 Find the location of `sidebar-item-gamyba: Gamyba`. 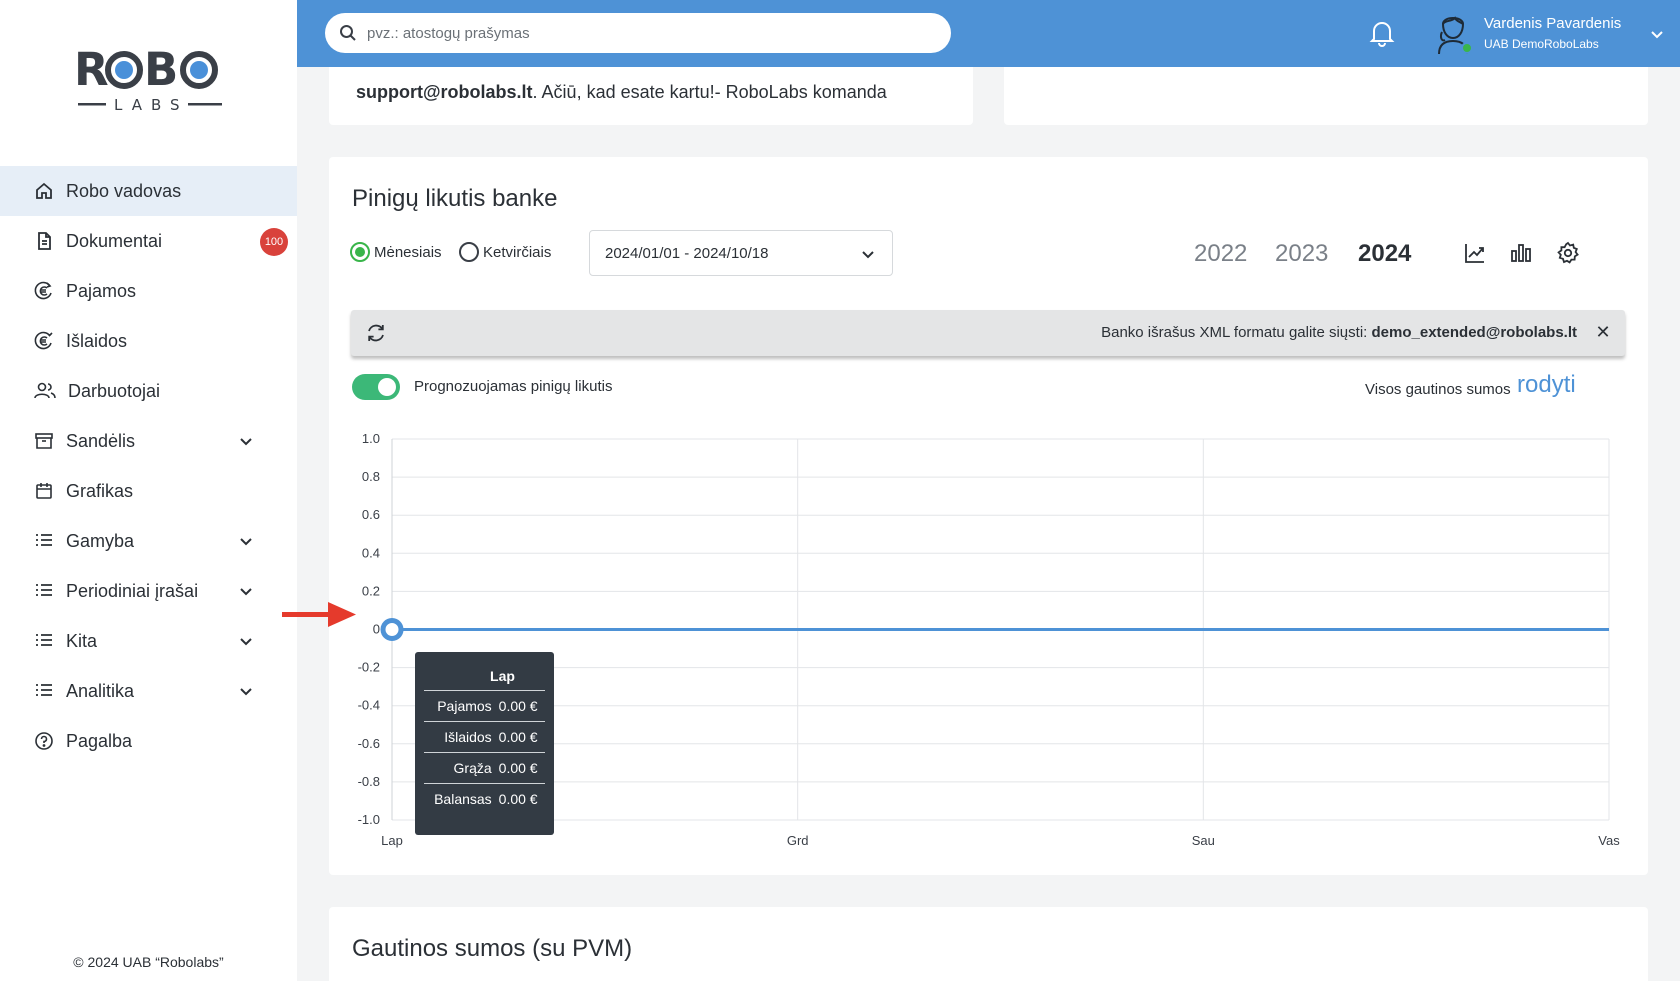

sidebar-item-gamyba: Gamyba is located at coordinates (148, 541).